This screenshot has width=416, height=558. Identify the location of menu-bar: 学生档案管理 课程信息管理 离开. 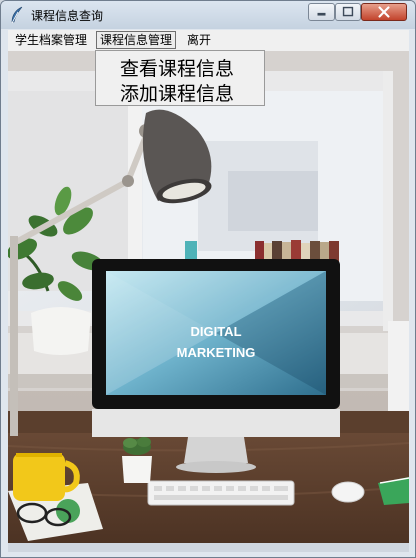
(208, 41).